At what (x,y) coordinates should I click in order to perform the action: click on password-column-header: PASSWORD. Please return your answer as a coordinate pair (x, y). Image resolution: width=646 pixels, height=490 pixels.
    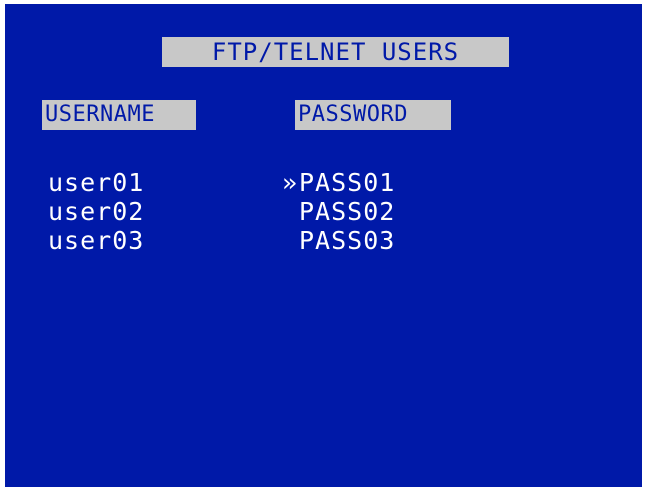
    Looking at the image, I should click on (373, 115).